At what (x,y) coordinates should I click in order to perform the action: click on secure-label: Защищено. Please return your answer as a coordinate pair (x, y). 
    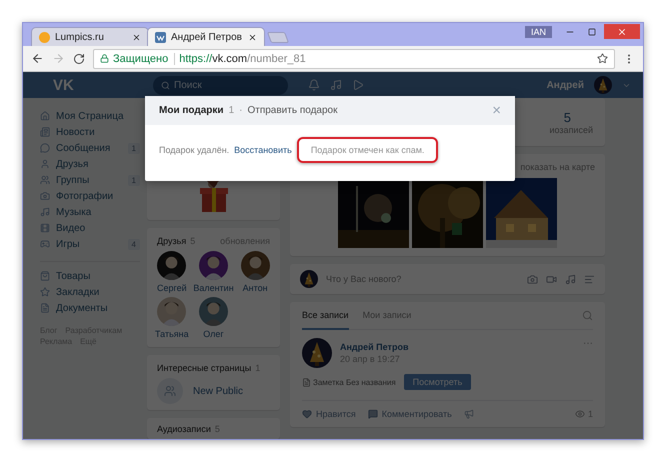
    Looking at the image, I should click on (144, 58).